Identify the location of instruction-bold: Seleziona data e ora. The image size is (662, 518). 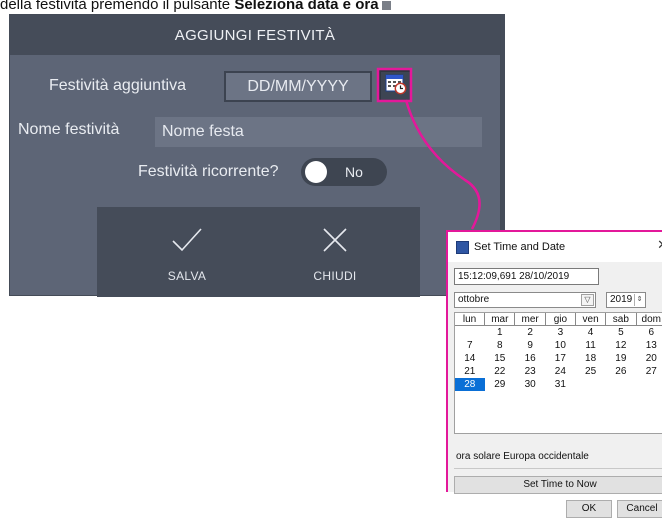
(306, 6).